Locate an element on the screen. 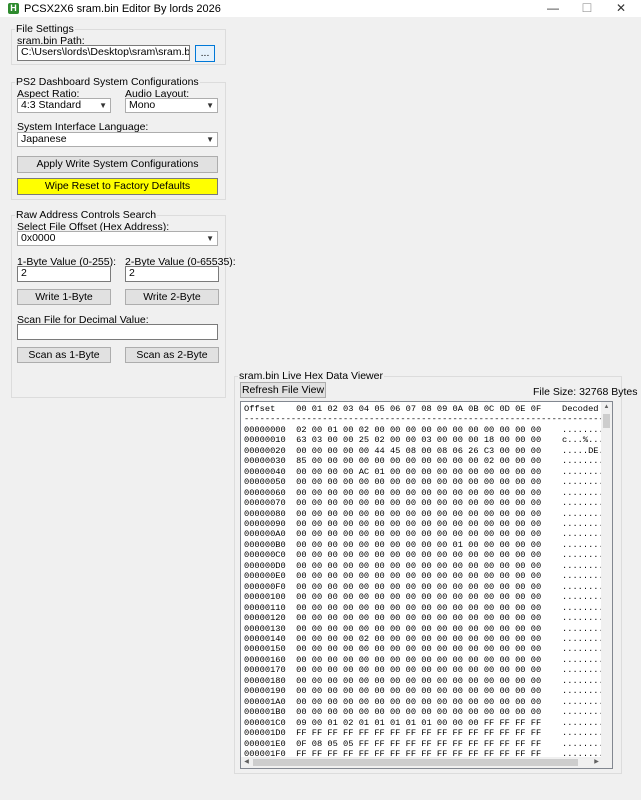  horizontal-scroll-thumb is located at coordinates (415, 762).